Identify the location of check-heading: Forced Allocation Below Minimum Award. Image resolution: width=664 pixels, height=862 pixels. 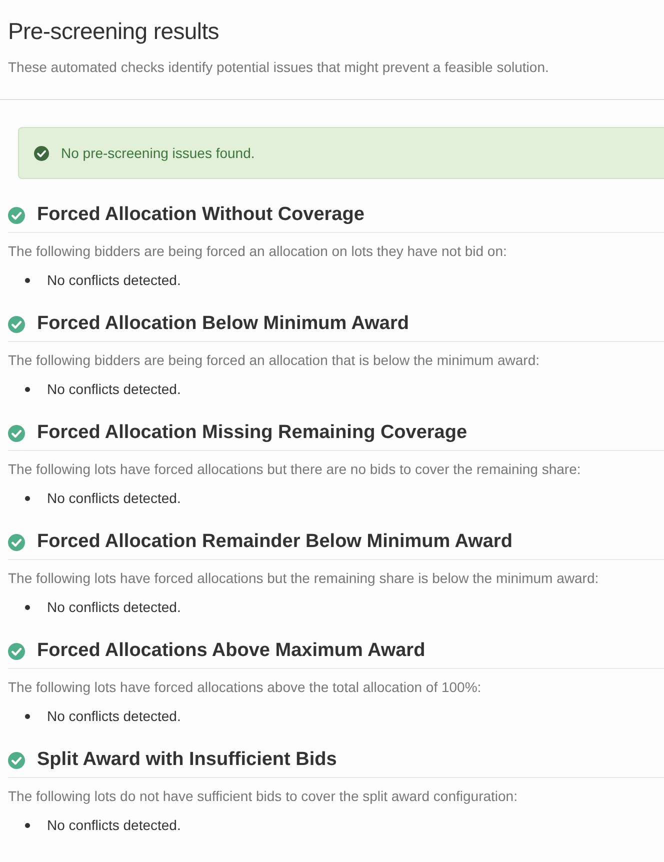
(223, 324).